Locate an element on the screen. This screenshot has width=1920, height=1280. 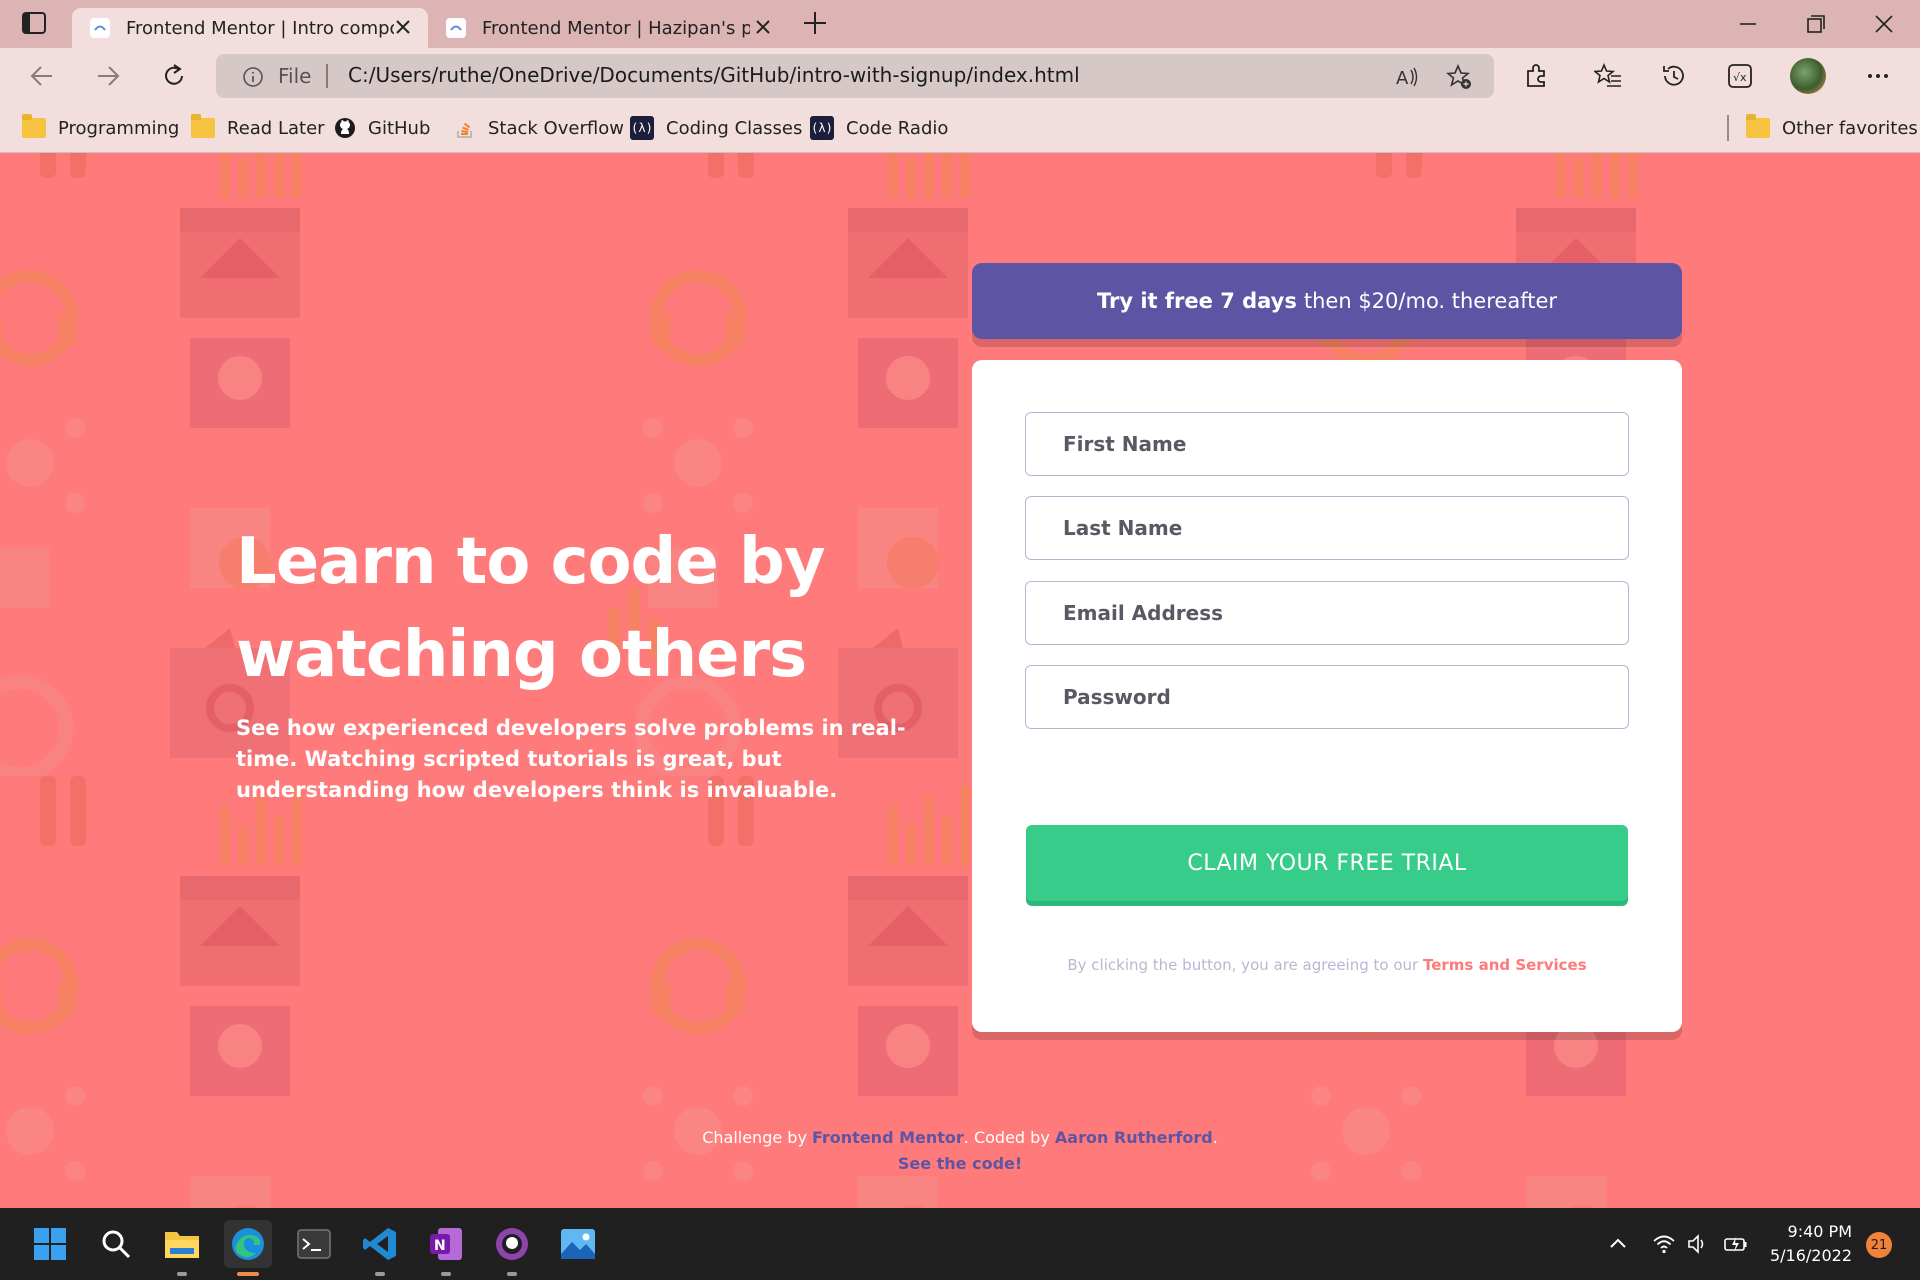
bookmark-label: Read Later is located at coordinates (276, 128).